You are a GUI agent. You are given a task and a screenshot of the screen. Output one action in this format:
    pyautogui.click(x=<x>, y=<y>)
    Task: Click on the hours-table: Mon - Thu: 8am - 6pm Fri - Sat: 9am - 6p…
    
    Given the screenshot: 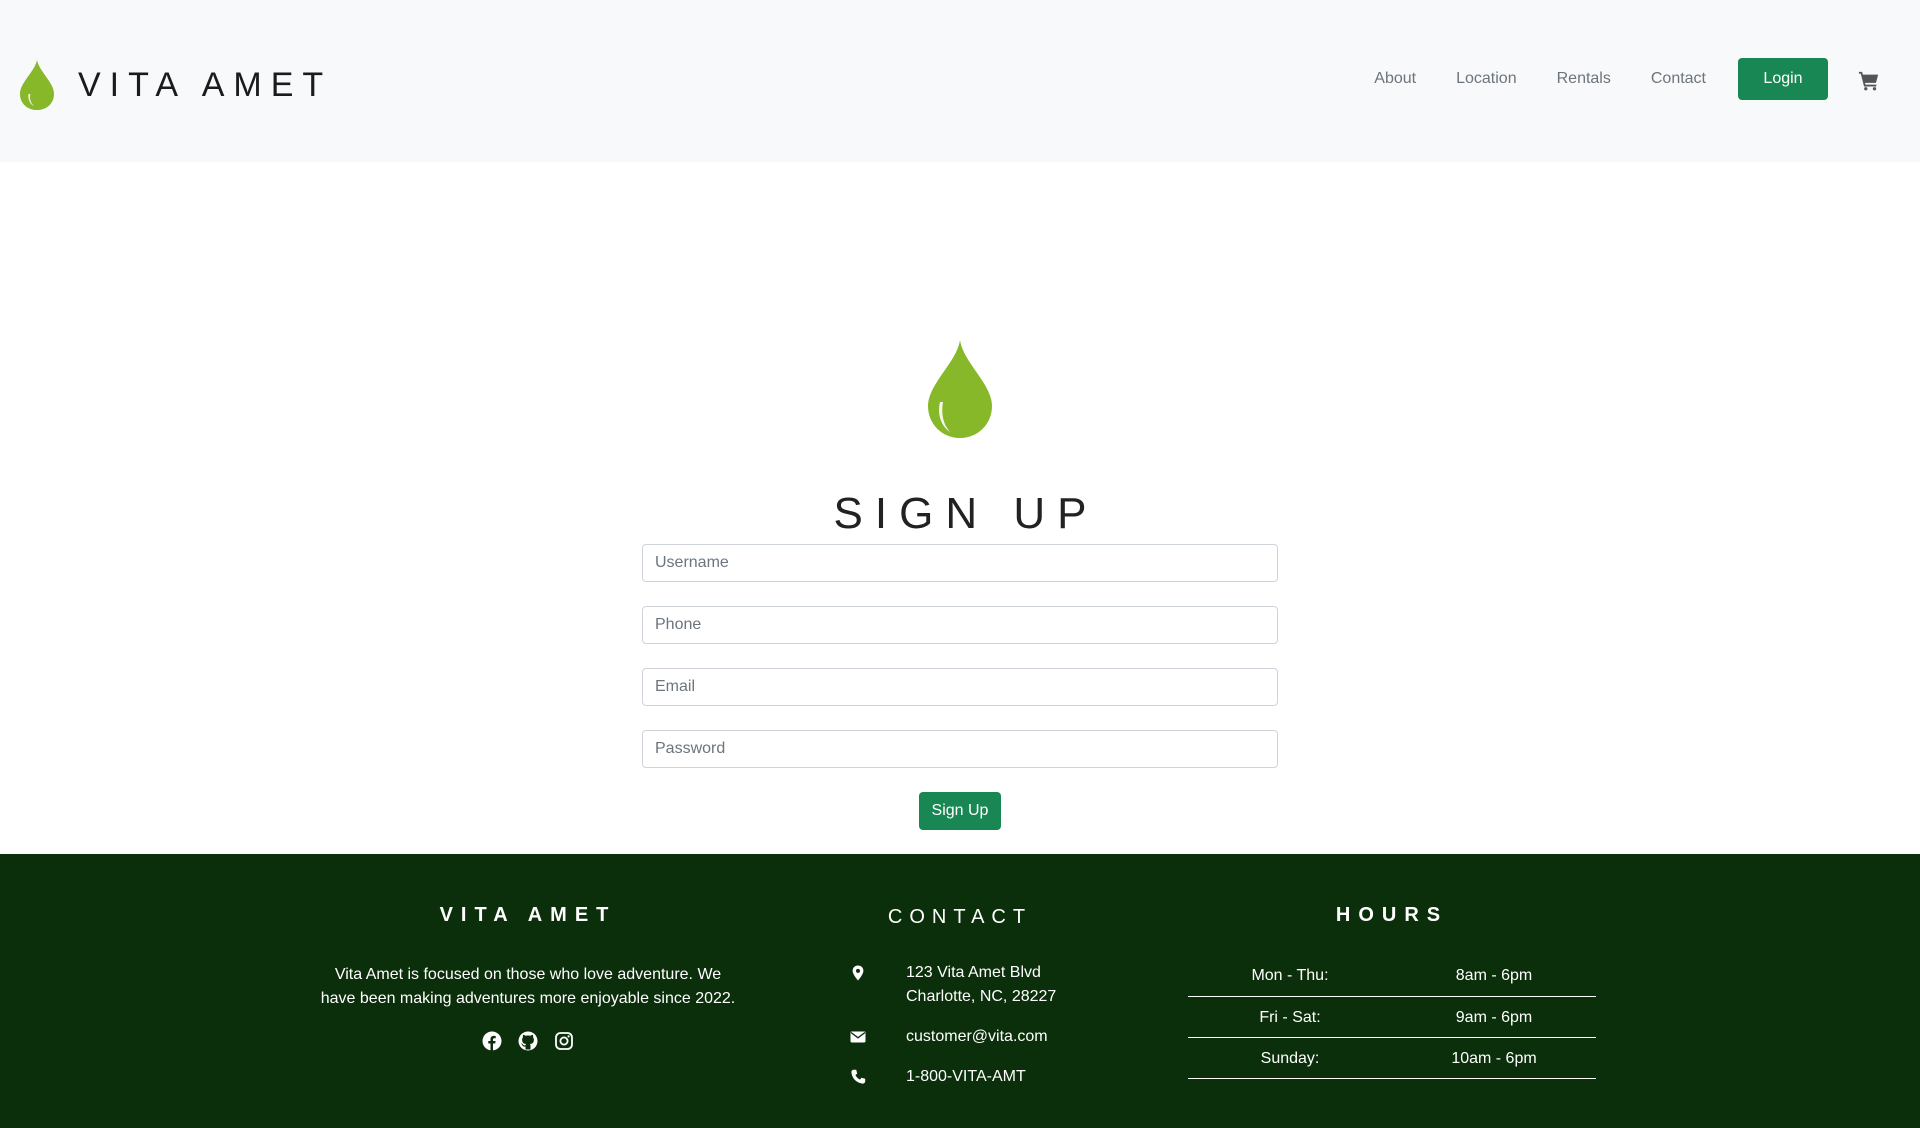 What is the action you would take?
    pyautogui.click(x=1392, y=1017)
    